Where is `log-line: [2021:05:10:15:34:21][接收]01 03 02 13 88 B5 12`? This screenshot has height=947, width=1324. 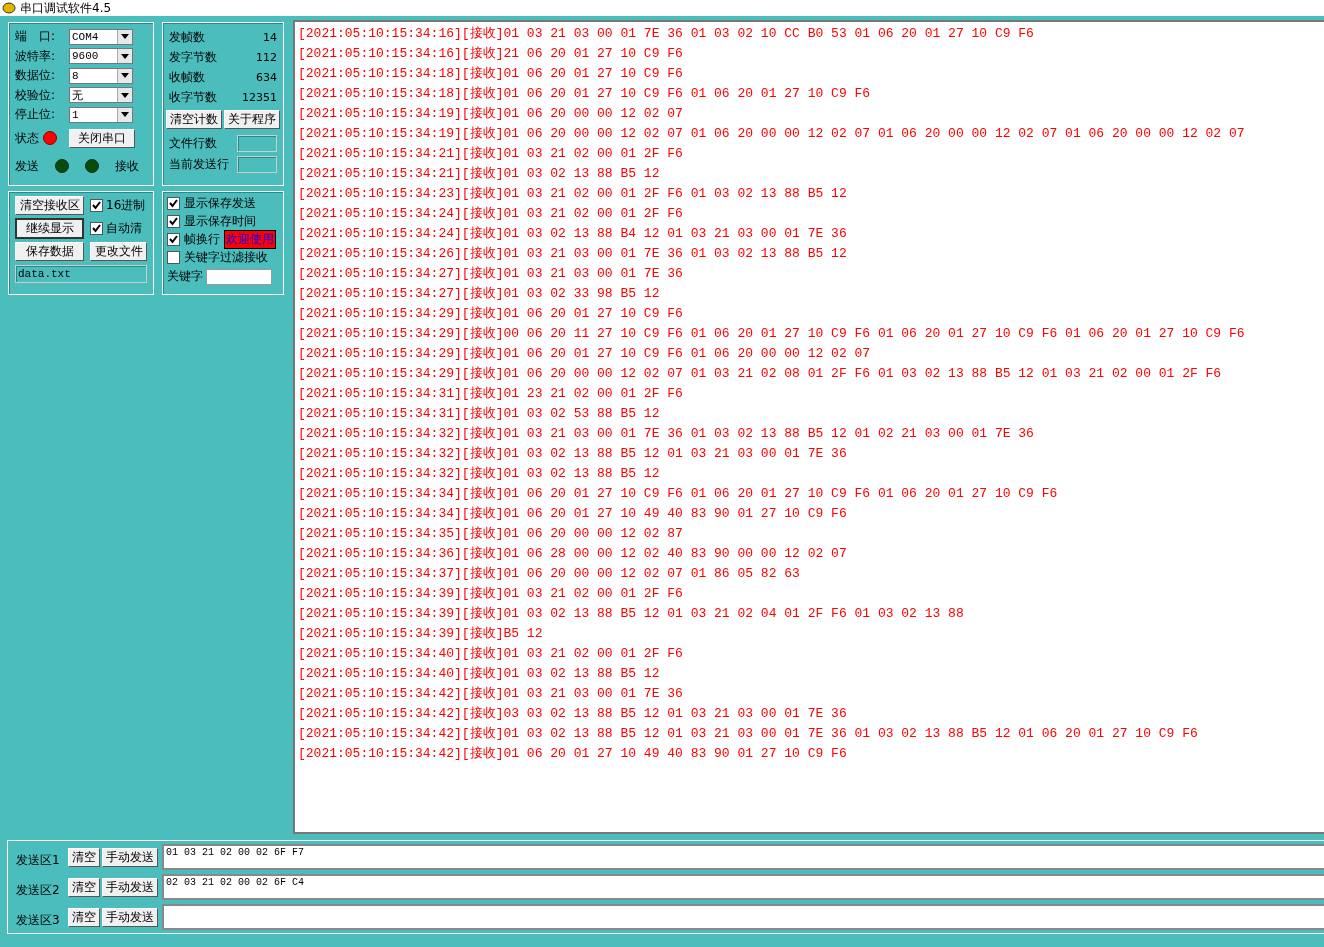 log-line: [2021:05:10:15:34:21][接收]01 03 02 13 88 B5 12 is located at coordinates (479, 174).